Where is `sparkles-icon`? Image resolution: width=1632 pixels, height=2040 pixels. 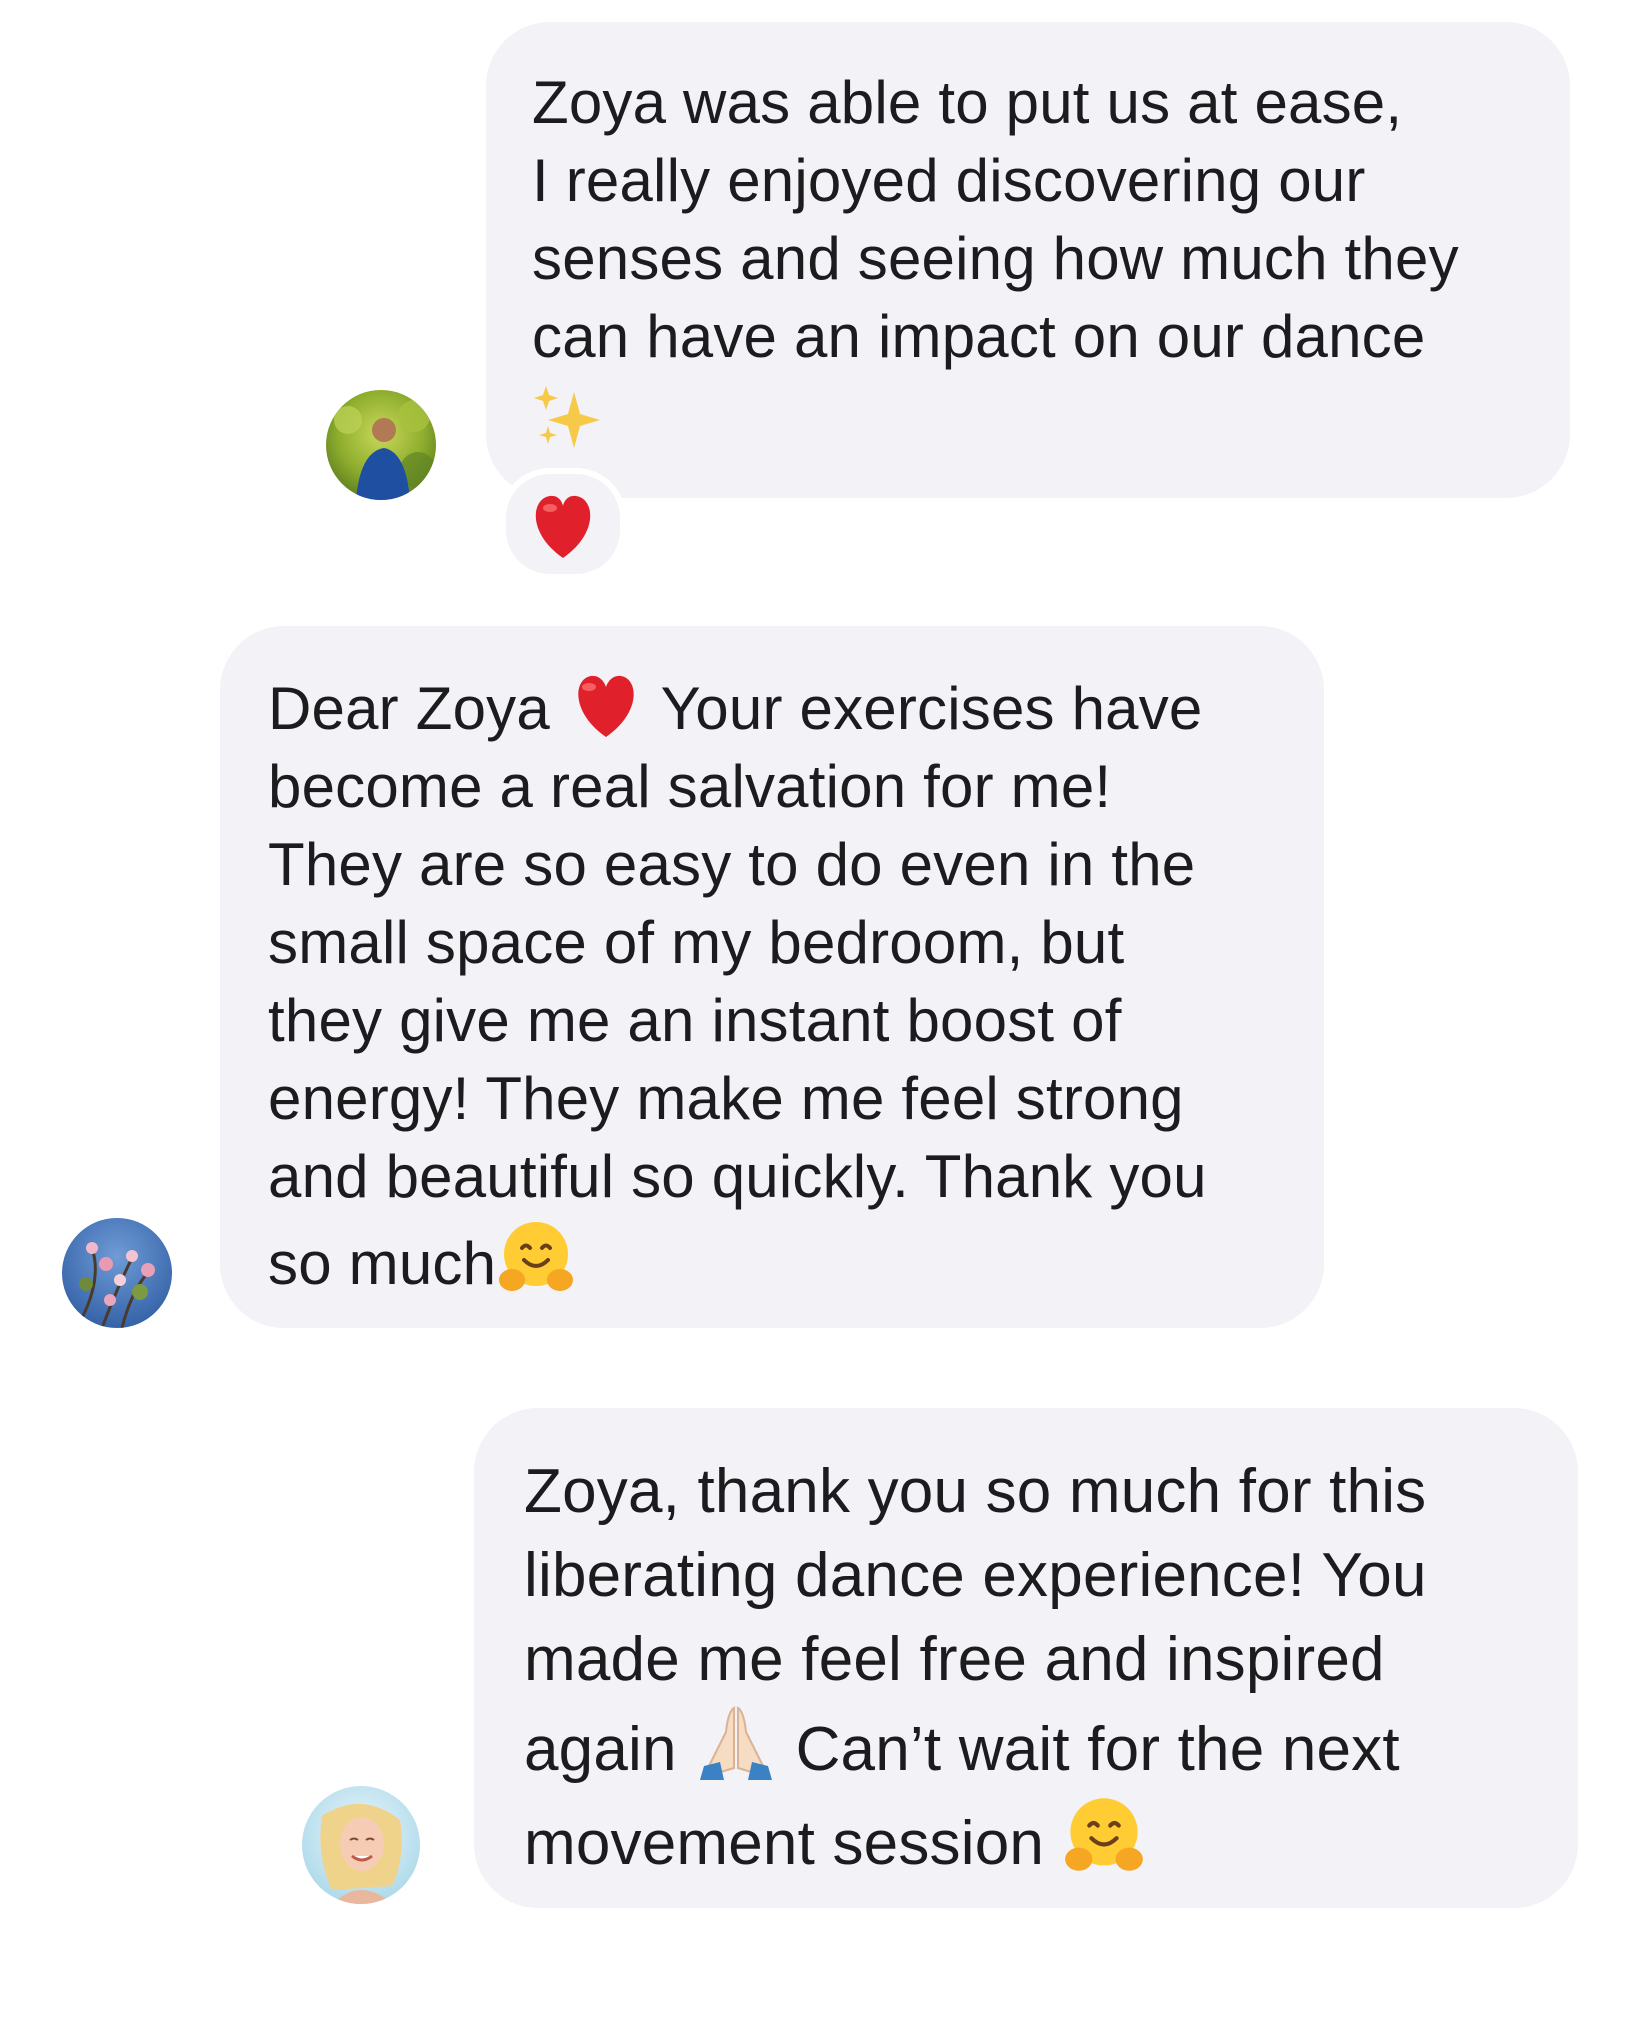 sparkles-icon is located at coordinates (568, 418).